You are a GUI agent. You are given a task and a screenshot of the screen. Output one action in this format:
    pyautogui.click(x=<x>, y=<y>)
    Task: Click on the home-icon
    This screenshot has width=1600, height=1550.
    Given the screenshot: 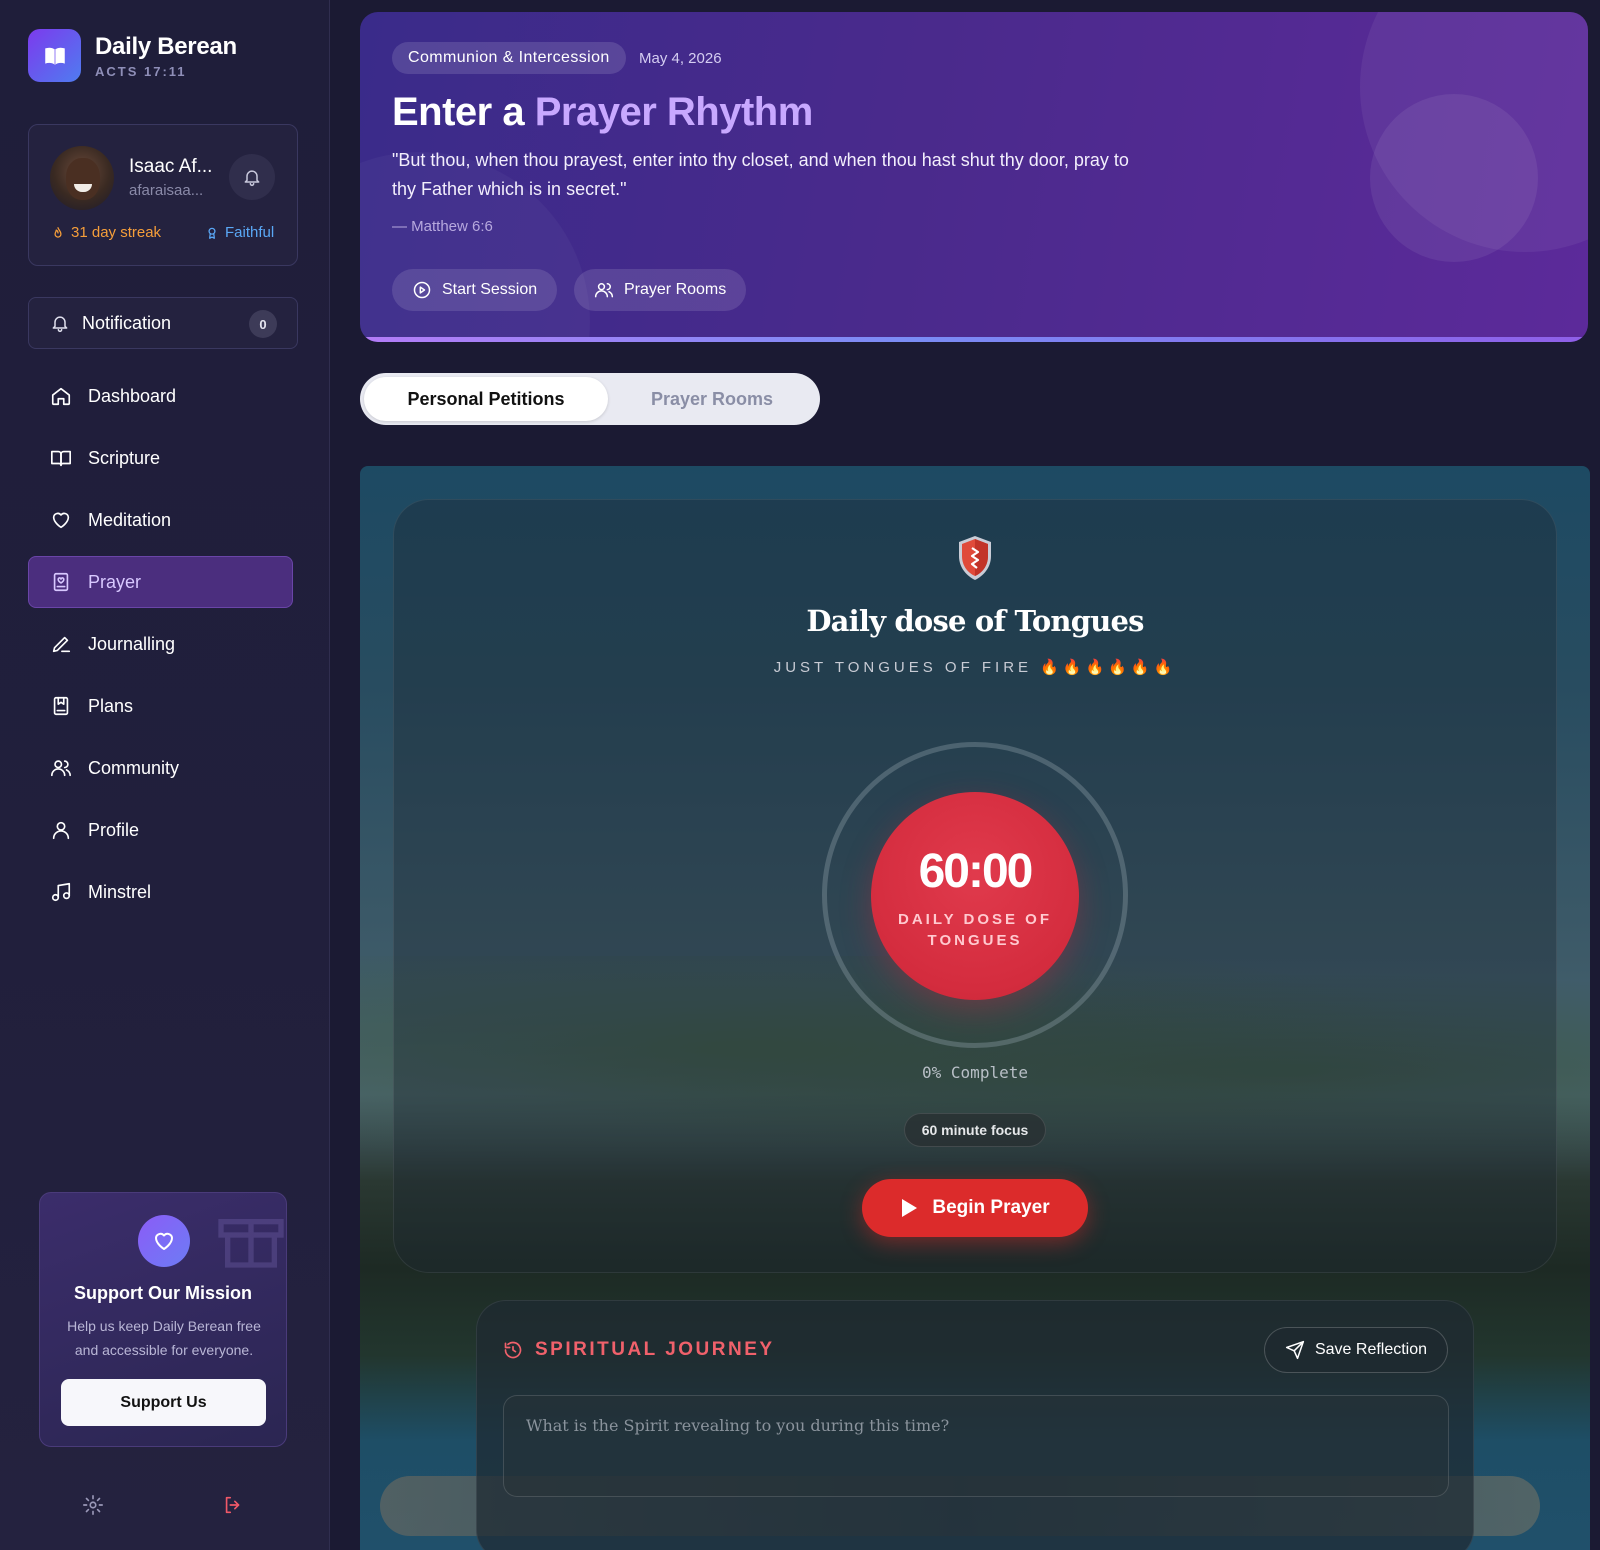 What is the action you would take?
    pyautogui.click(x=61, y=396)
    